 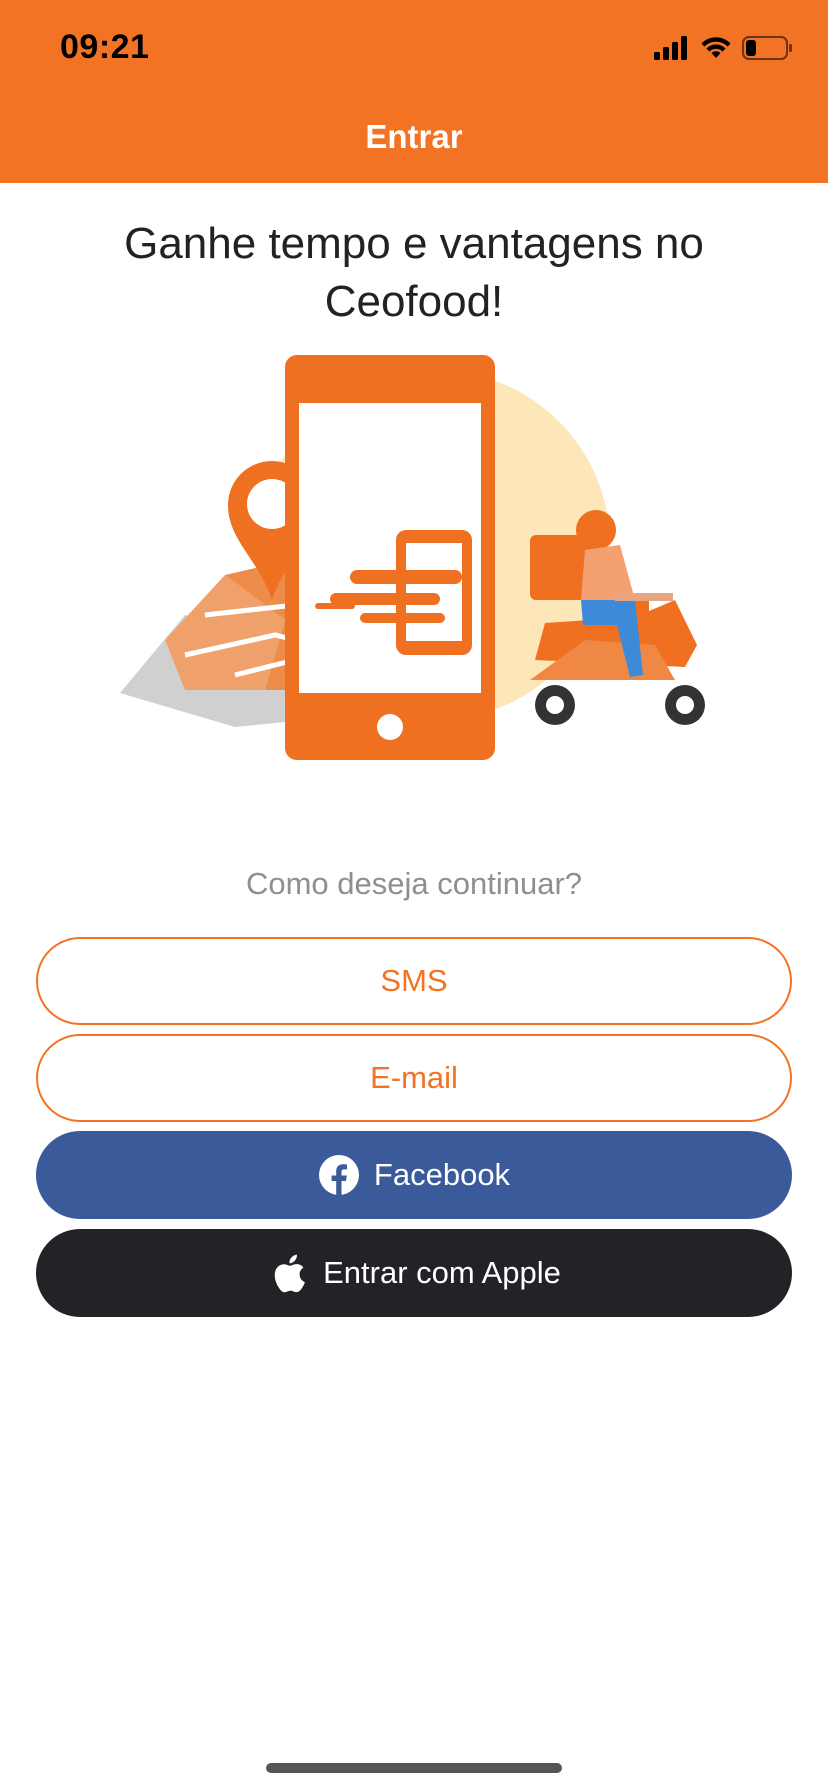 What do you see at coordinates (288, 1273) in the screenshot?
I see `apple-icon` at bounding box center [288, 1273].